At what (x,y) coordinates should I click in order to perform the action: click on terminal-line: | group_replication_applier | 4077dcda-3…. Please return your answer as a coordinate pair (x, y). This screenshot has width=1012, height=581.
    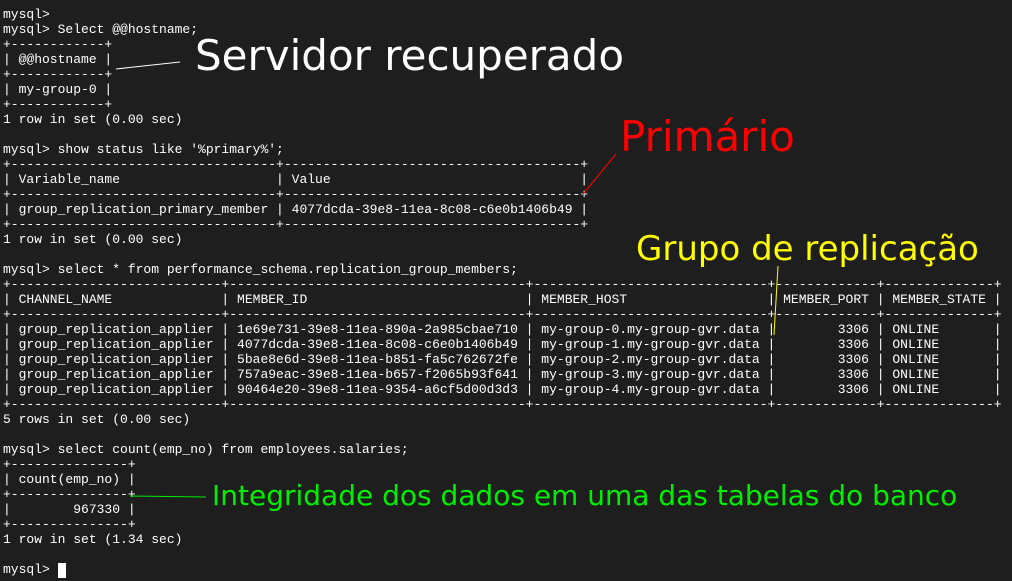
    Looking at the image, I should click on (502, 344).